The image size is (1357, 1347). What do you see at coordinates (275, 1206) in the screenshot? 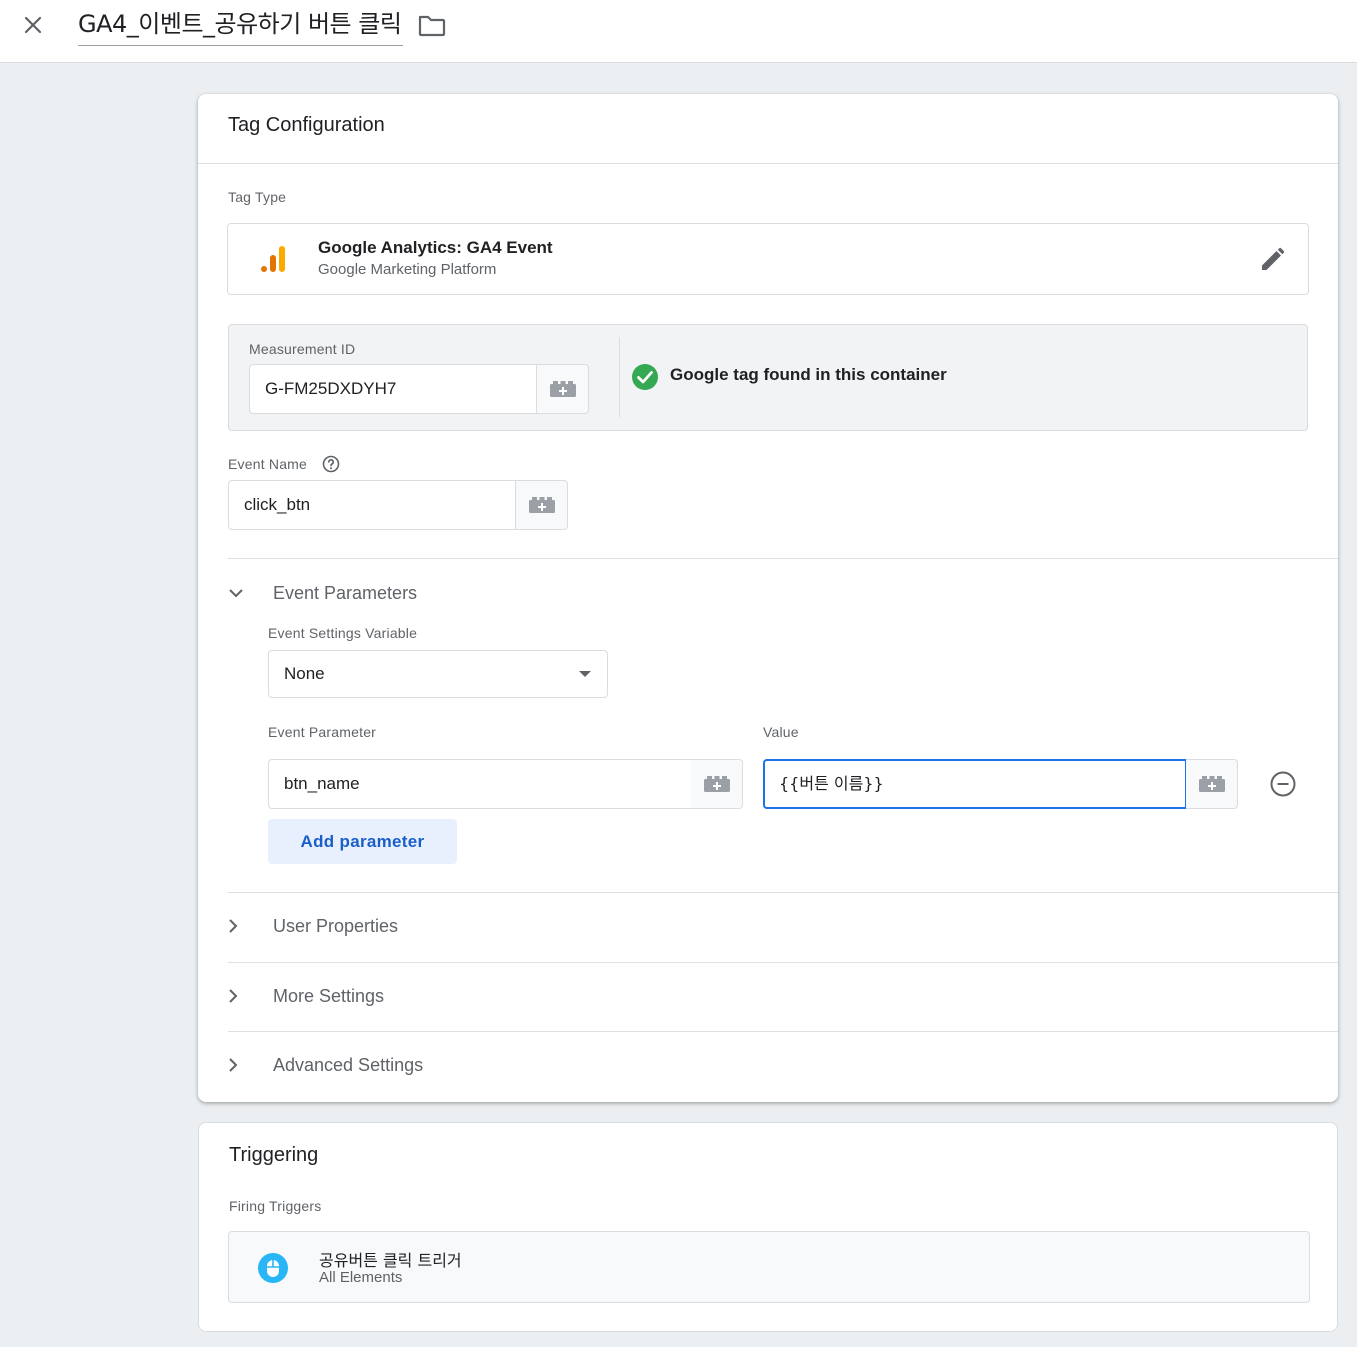
I see `firing-triggers-label: Firing Triggers` at bounding box center [275, 1206].